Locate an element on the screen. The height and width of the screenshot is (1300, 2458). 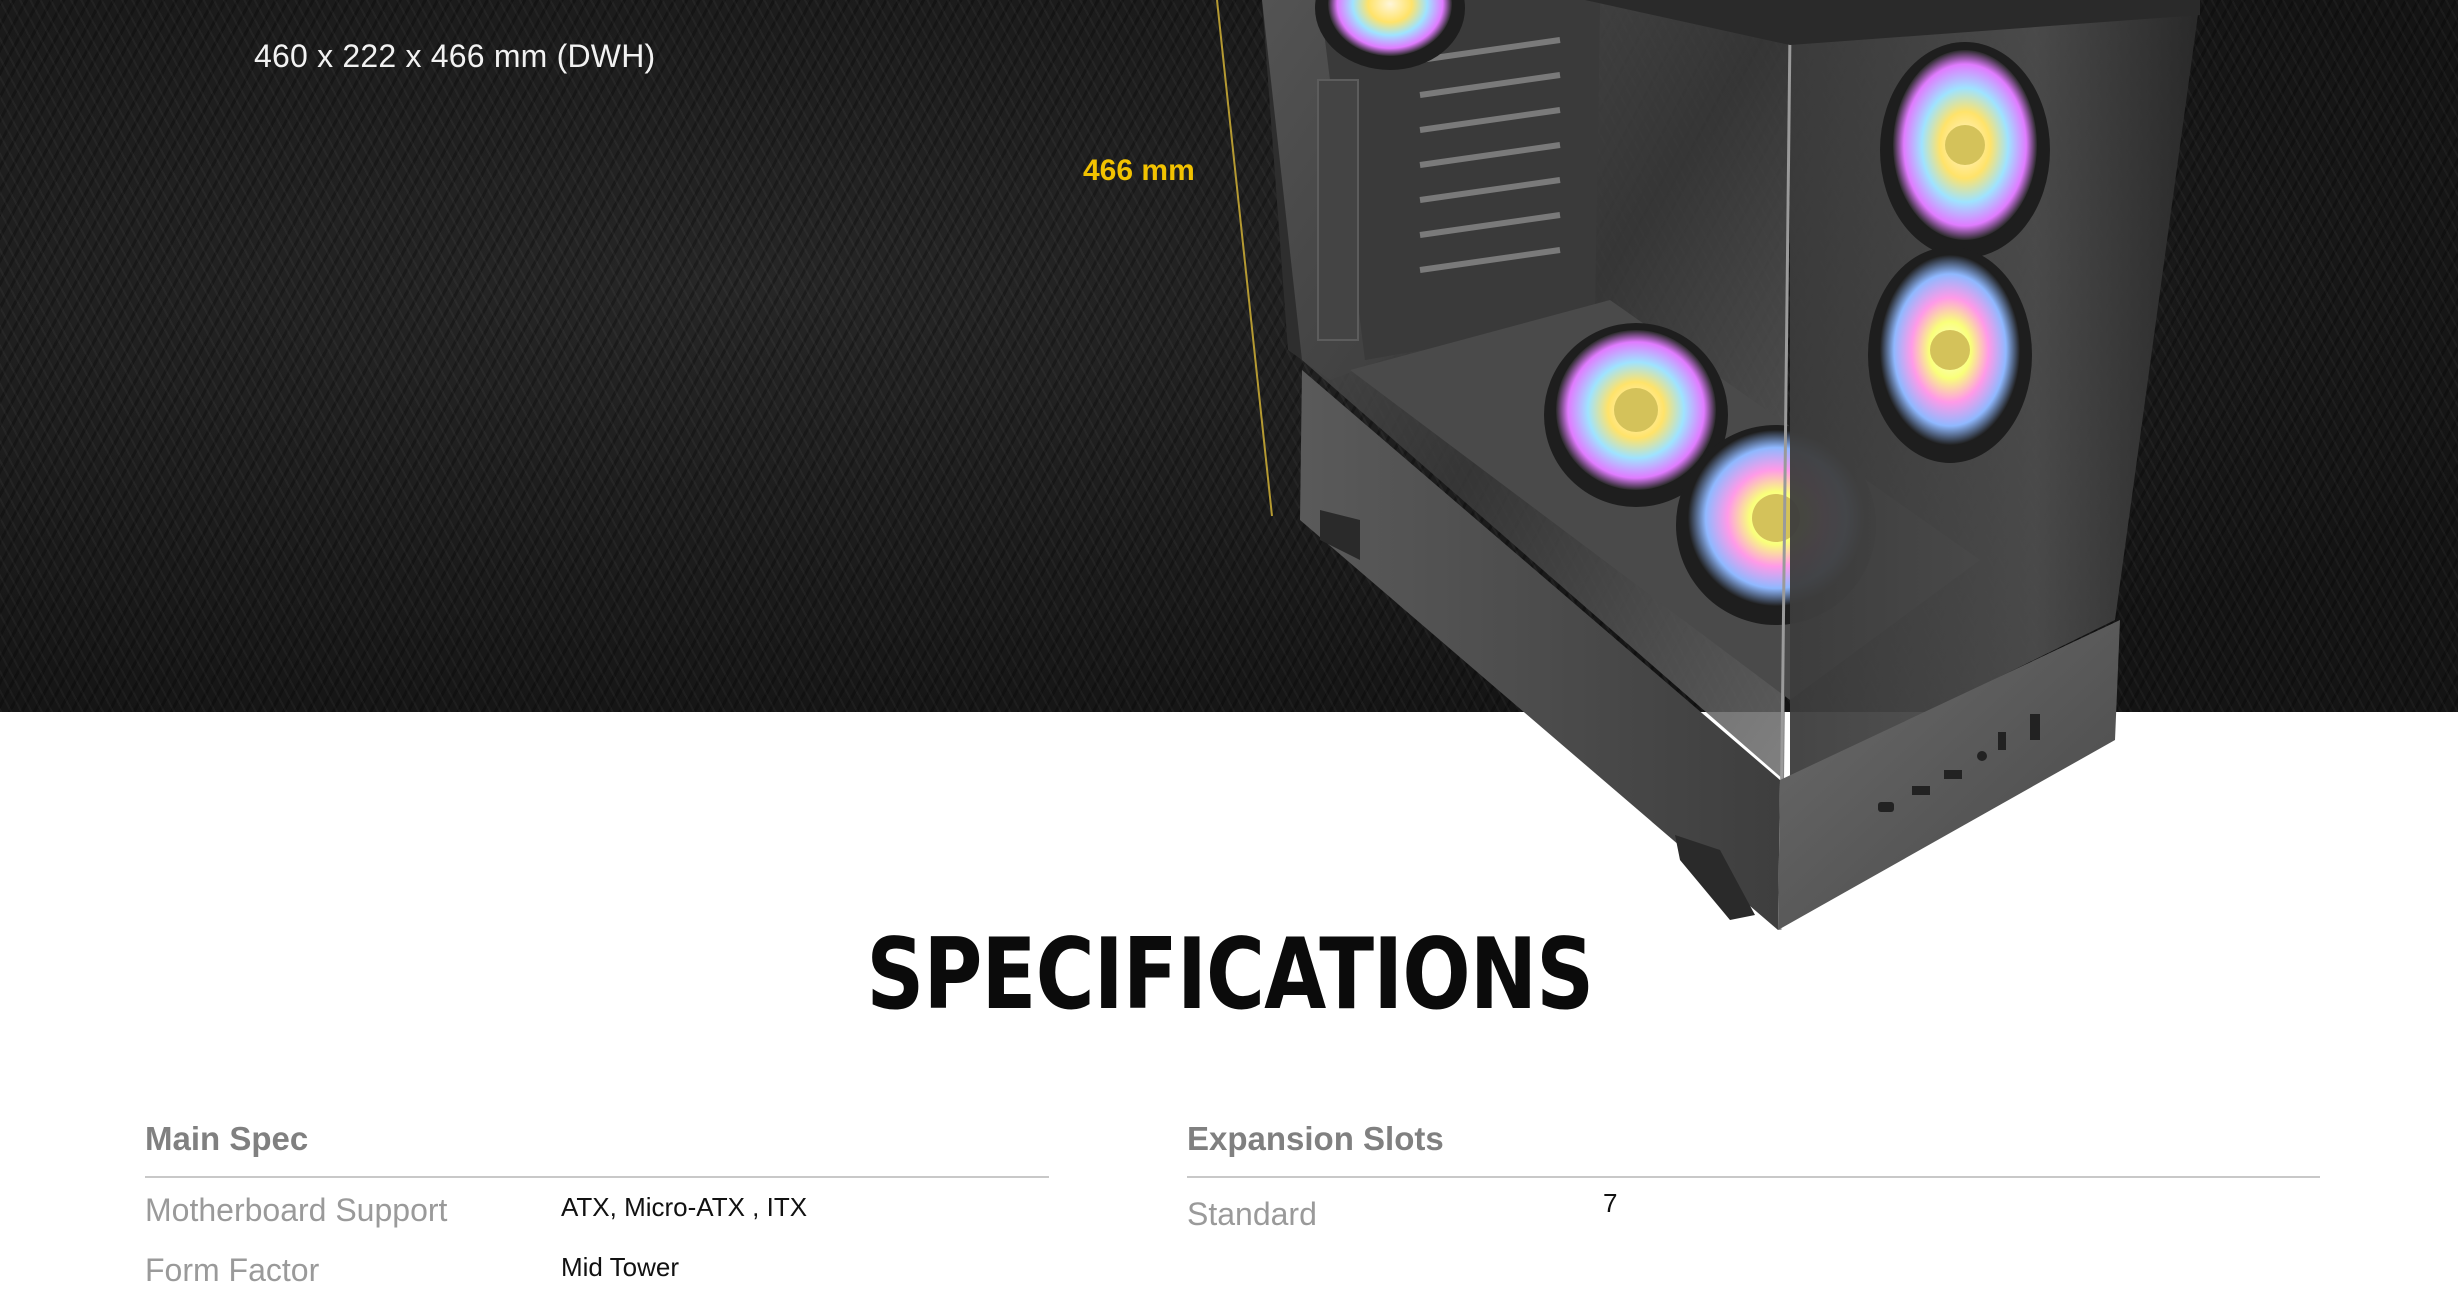
spec-key: Standard is located at coordinates (1252, 1214).